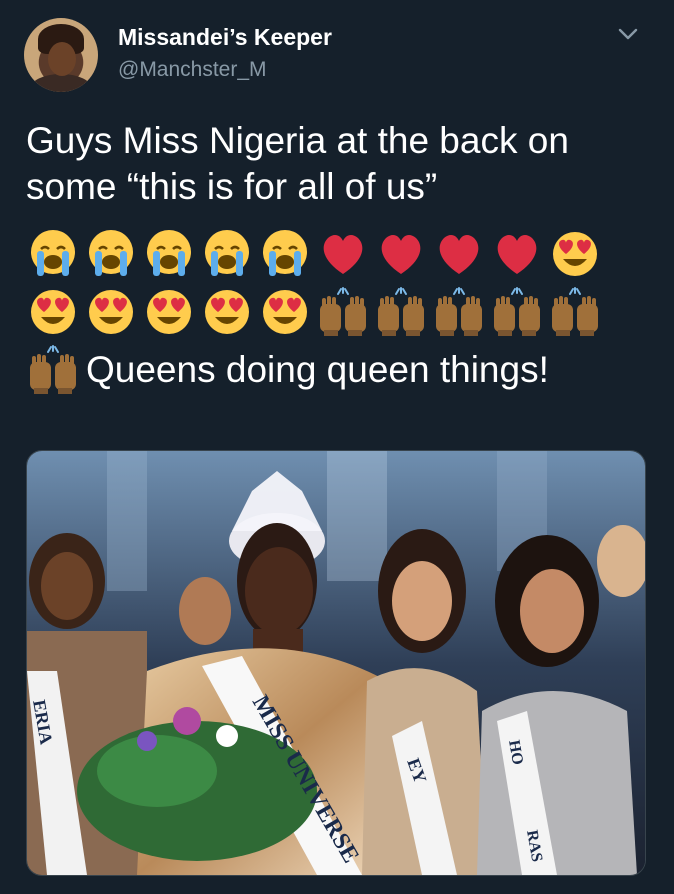  What do you see at coordinates (61, 83) in the screenshot?
I see `avatar-shoulder` at bounding box center [61, 83].